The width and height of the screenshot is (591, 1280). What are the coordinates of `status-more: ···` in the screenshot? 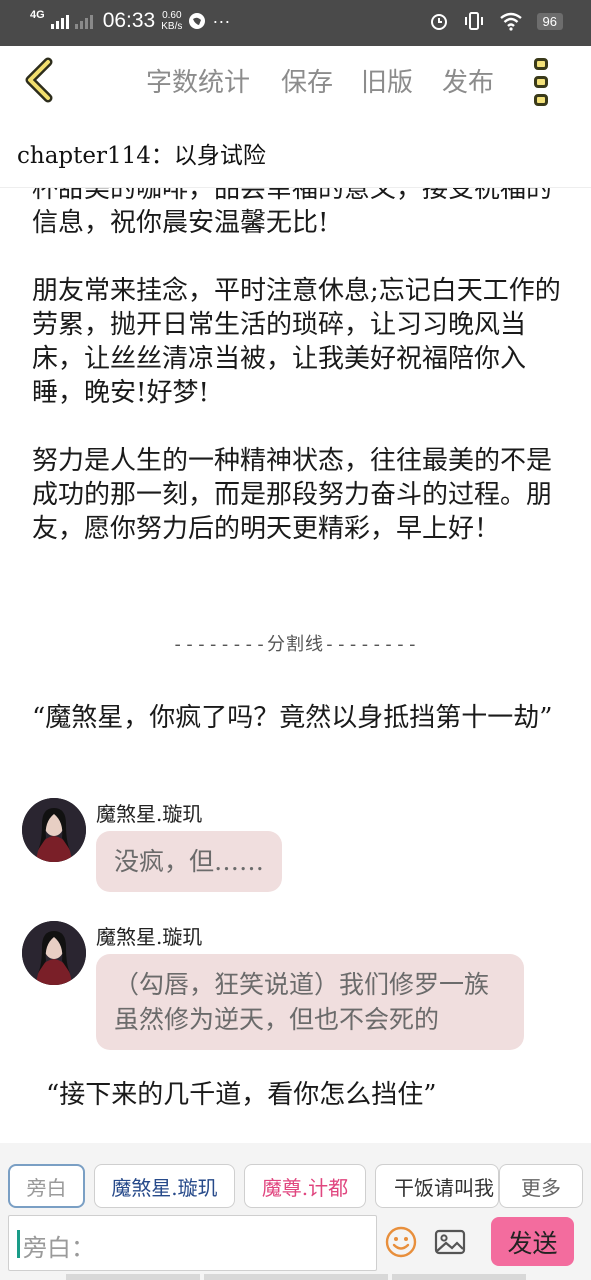 It's located at (221, 20).